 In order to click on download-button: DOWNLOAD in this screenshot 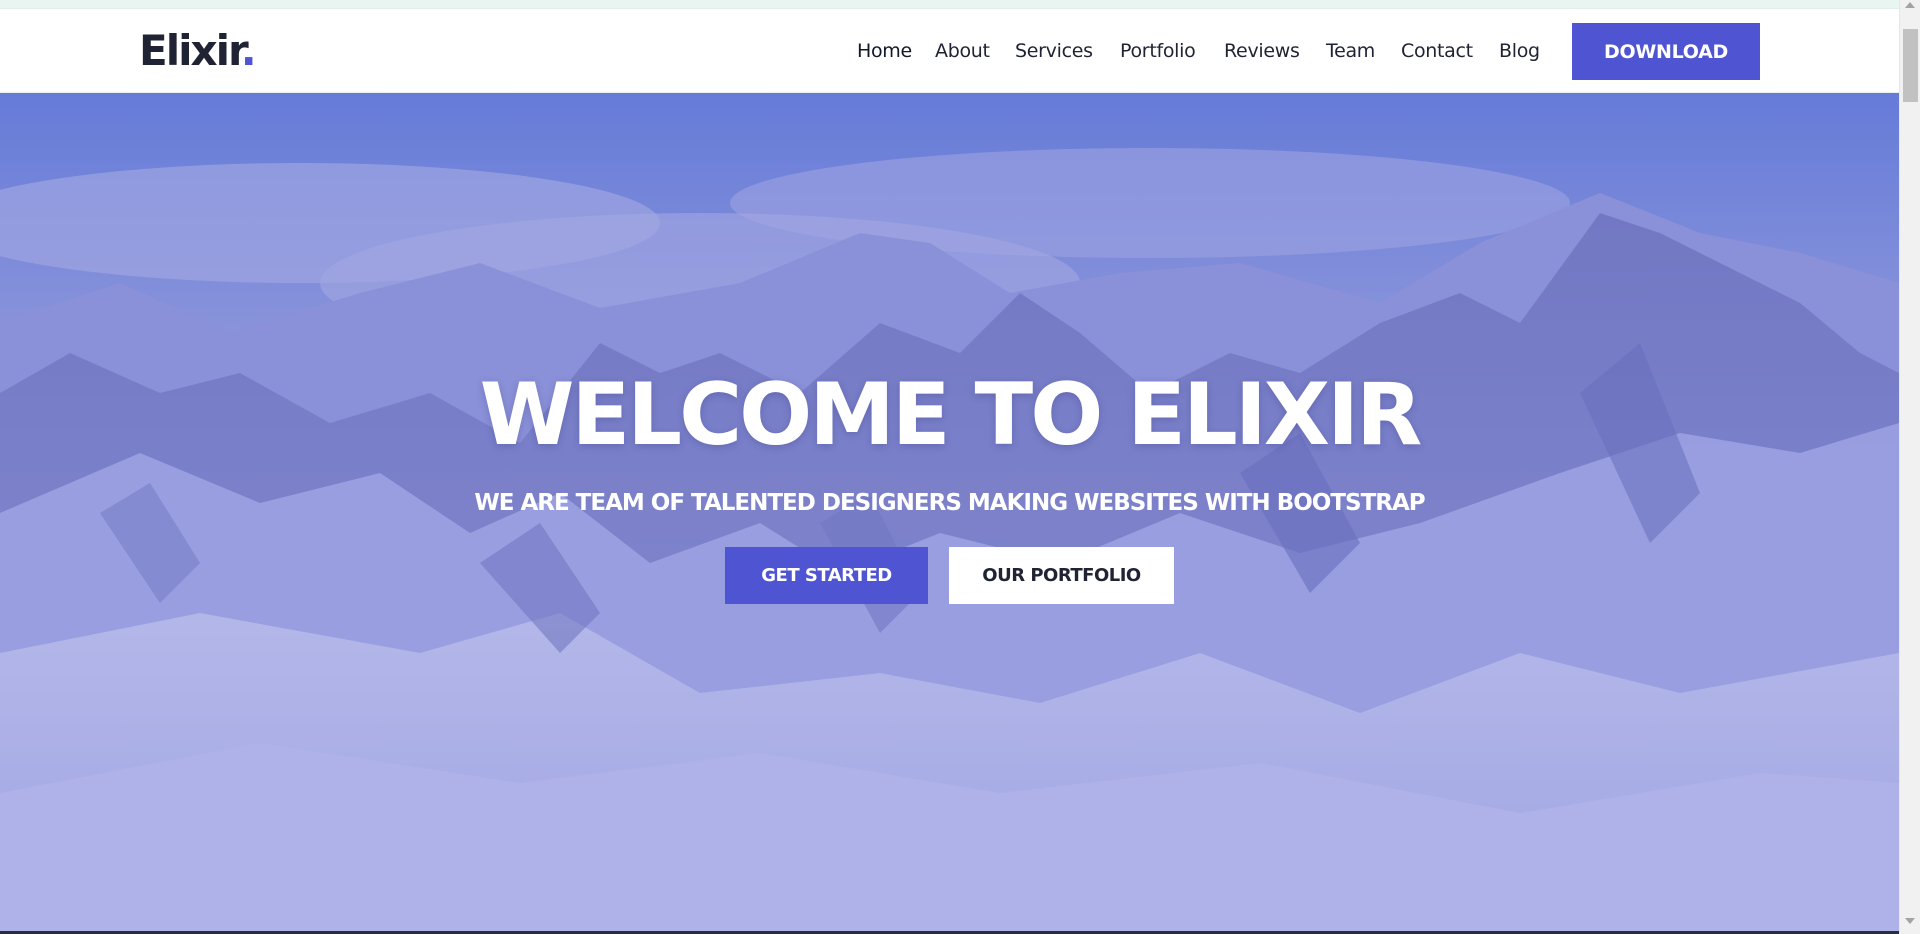, I will do `click(1666, 51)`.